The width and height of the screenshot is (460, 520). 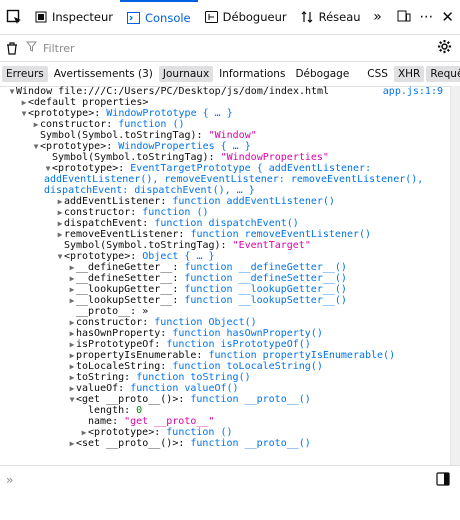 I want to click on filter-css: CSS, so click(x=377, y=74).